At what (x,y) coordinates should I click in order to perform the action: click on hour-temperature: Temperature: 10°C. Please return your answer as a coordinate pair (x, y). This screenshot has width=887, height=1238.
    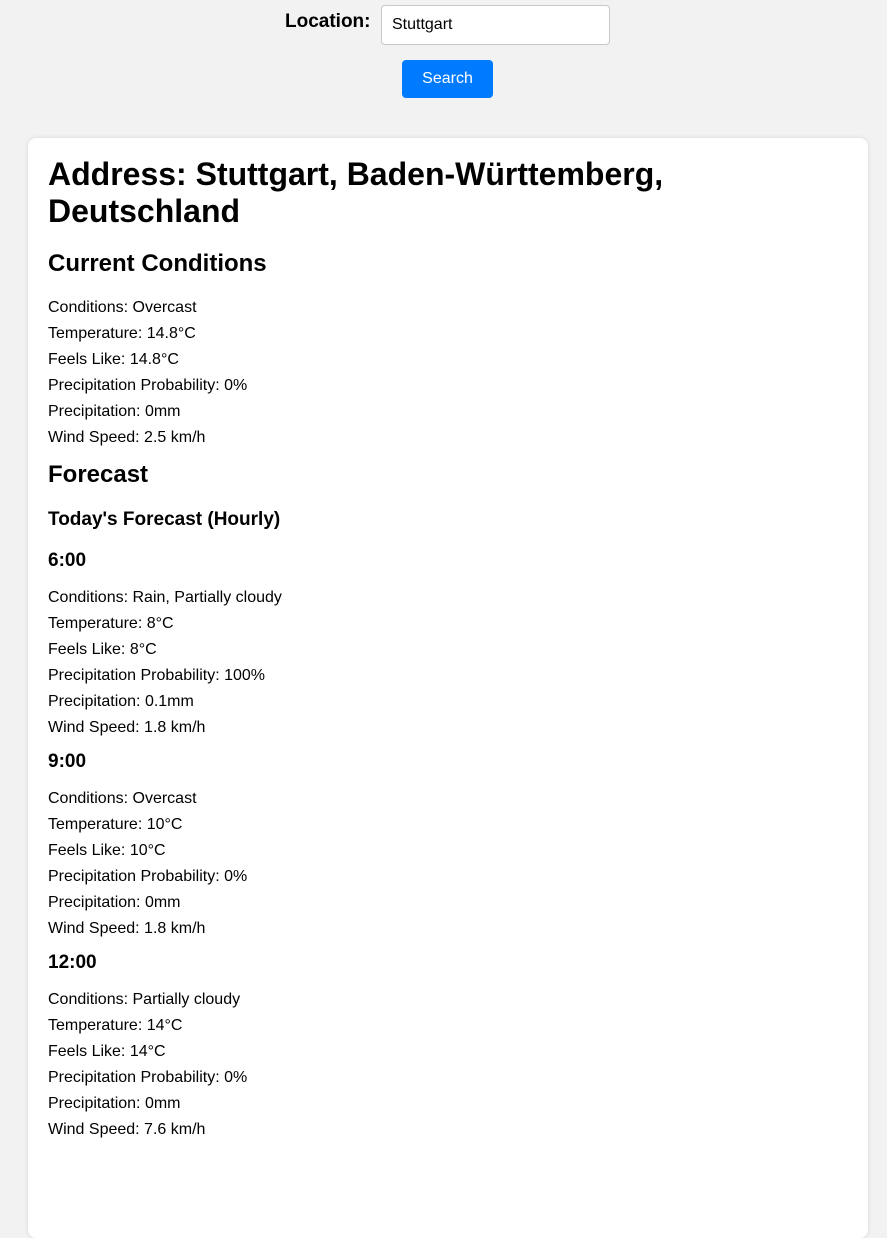
    Looking at the image, I should click on (115, 824).